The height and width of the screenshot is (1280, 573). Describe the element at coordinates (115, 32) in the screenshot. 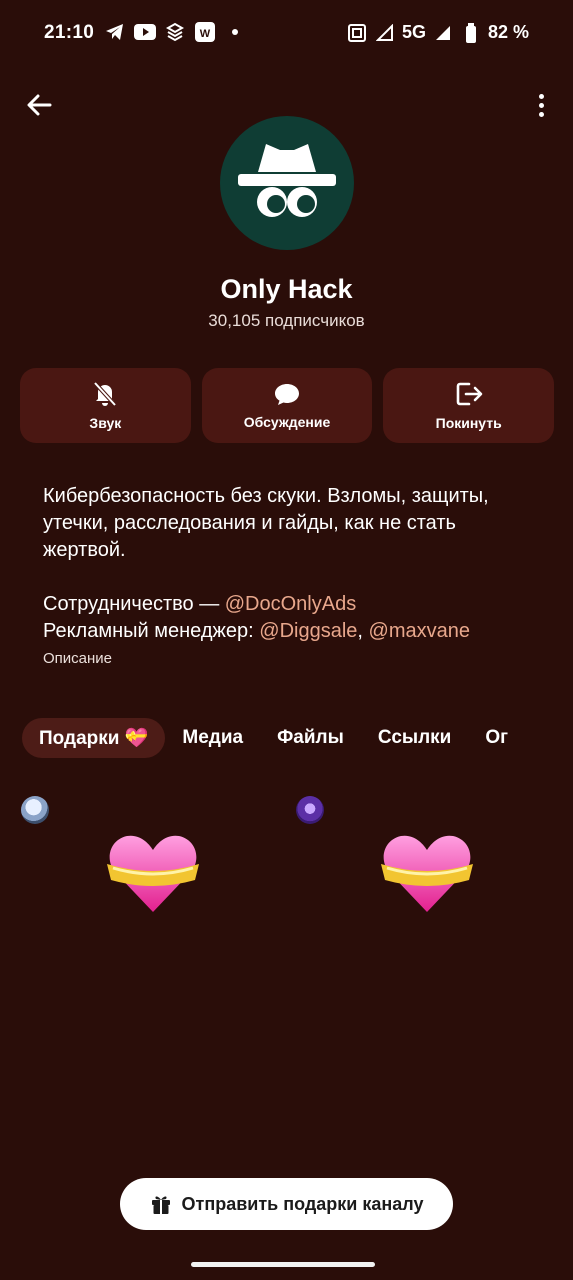

I see `telegram-icon` at that location.